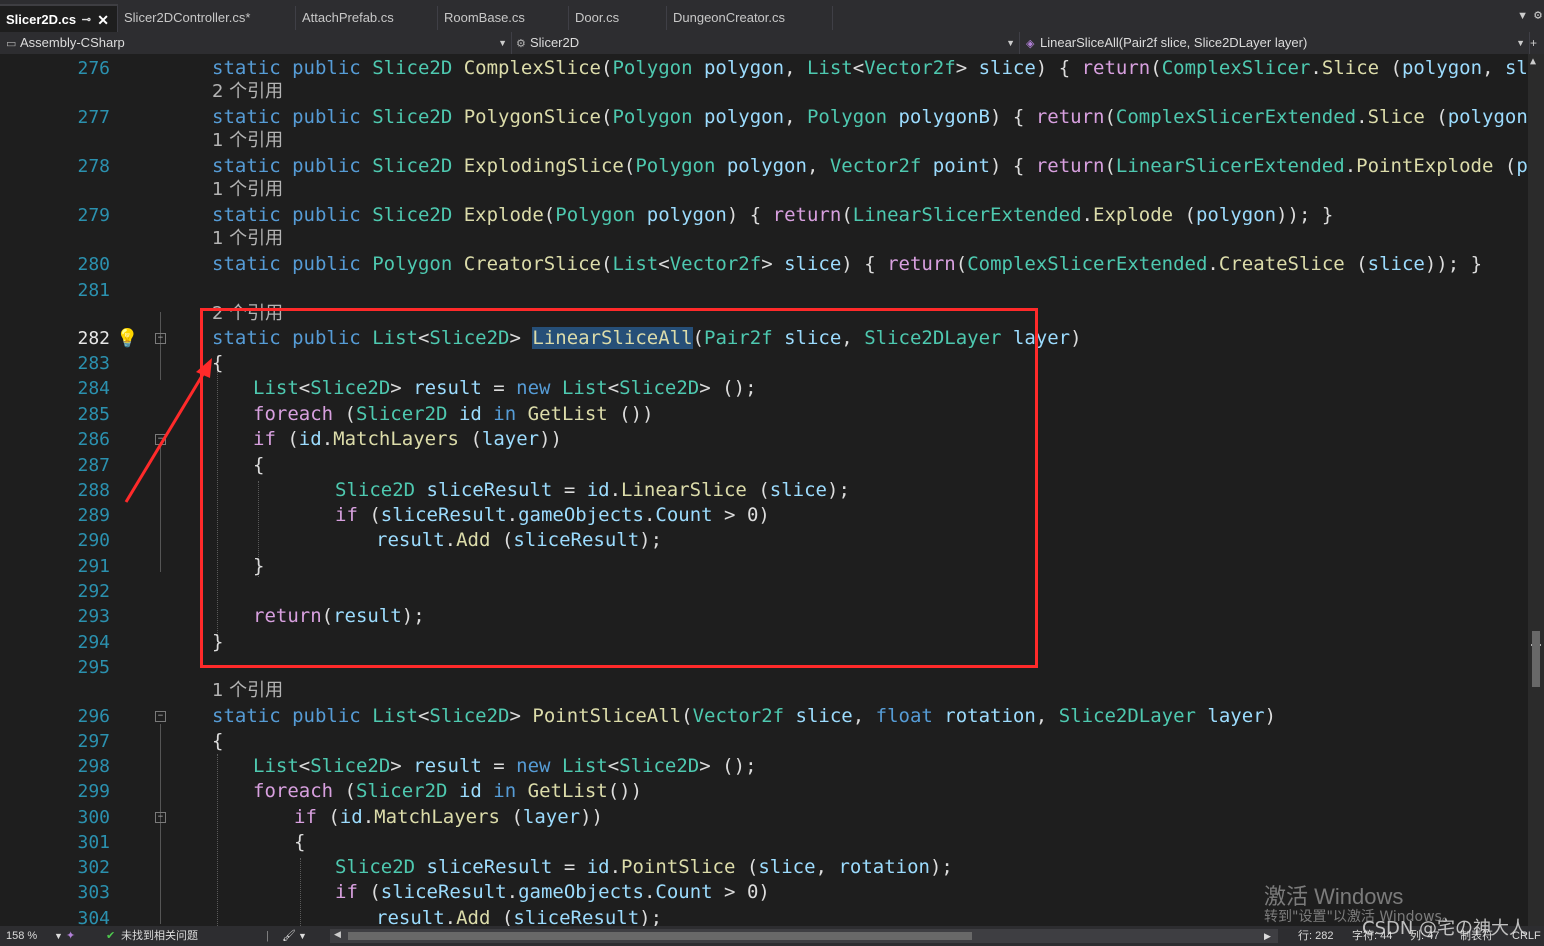 The image size is (1544, 946). I want to click on copilot-icon: ✦, so click(70, 936).